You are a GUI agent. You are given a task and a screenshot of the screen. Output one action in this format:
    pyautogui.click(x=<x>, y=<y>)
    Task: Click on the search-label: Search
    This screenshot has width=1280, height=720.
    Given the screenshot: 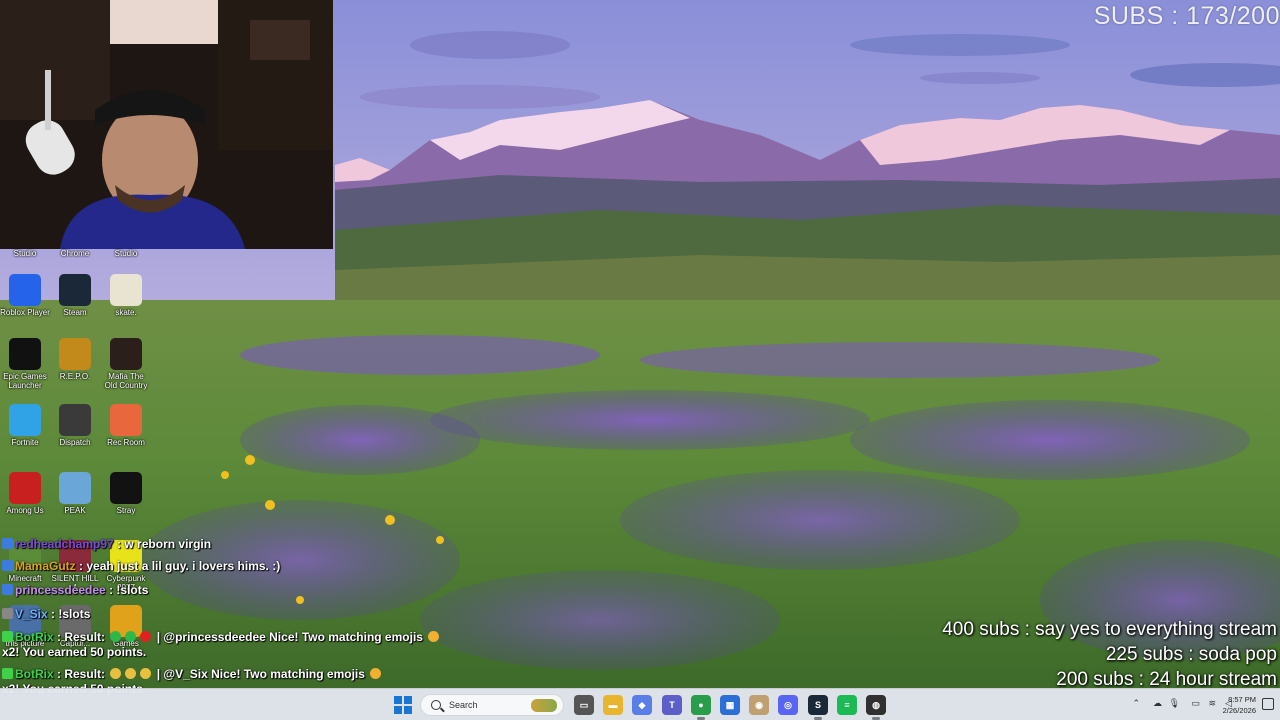 What is the action you would take?
    pyautogui.click(x=463, y=705)
    